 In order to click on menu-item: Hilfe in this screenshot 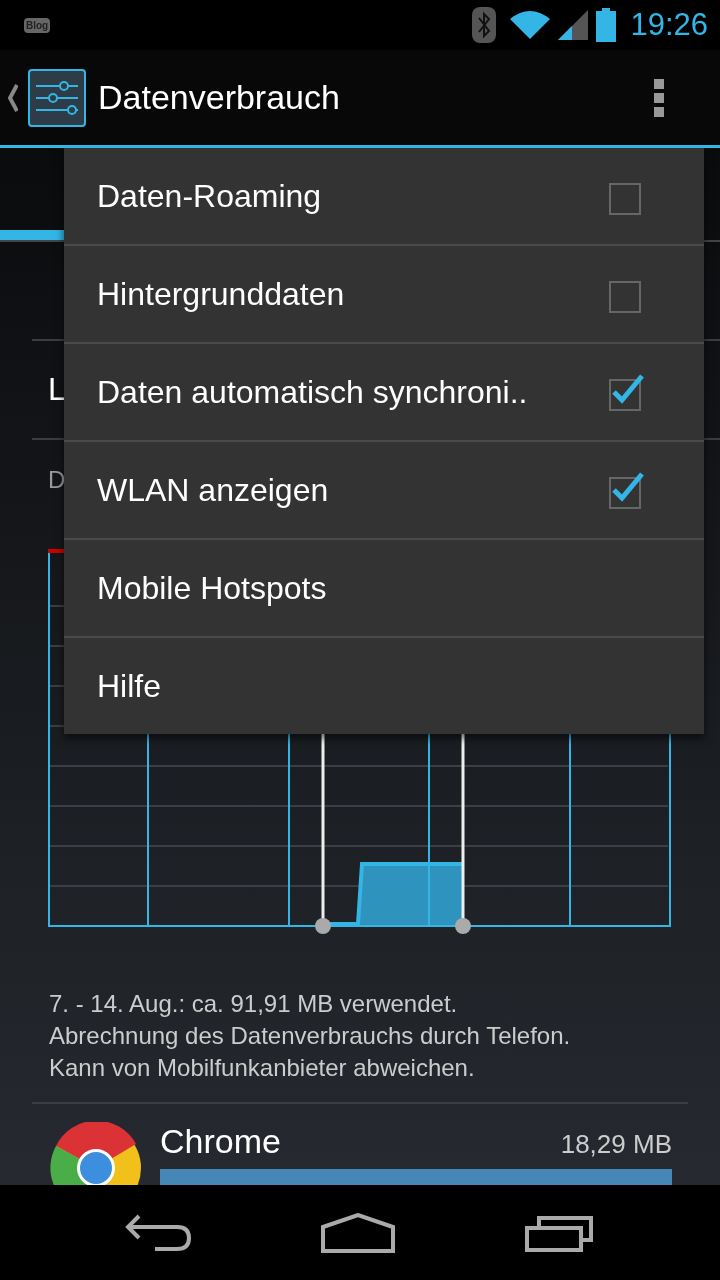, I will do `click(384, 686)`.